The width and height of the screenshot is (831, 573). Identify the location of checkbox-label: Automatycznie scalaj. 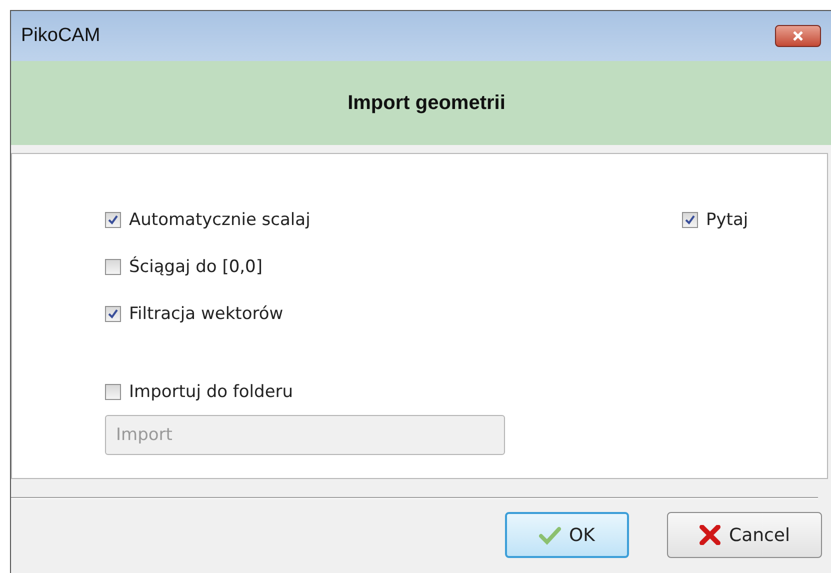
(219, 220).